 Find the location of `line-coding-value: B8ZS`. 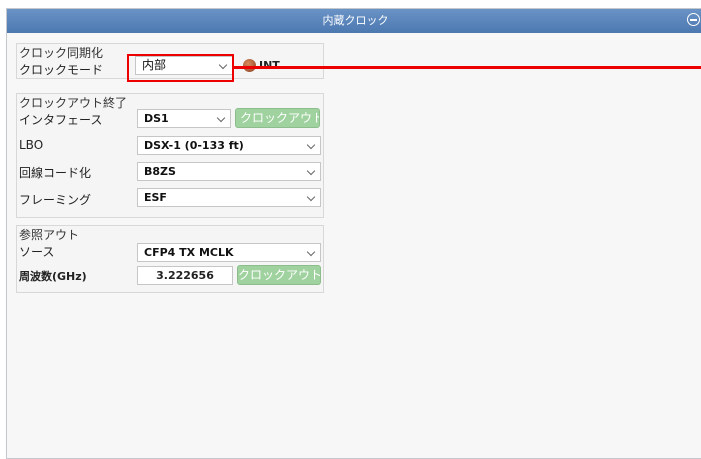

line-coding-value: B8ZS is located at coordinates (160, 171).